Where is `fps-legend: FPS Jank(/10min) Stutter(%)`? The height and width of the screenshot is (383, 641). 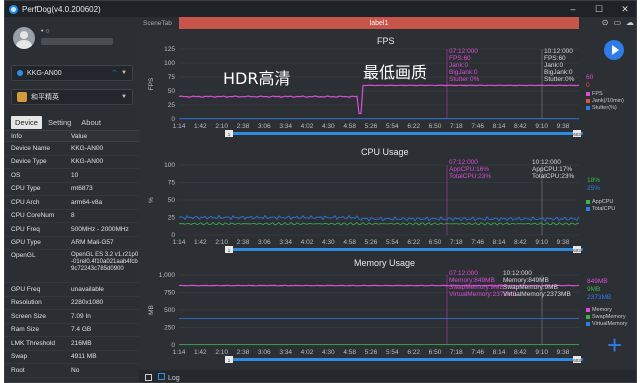
fps-legend: FPS Jank(/10min) Stutter(%) is located at coordinates (605, 101).